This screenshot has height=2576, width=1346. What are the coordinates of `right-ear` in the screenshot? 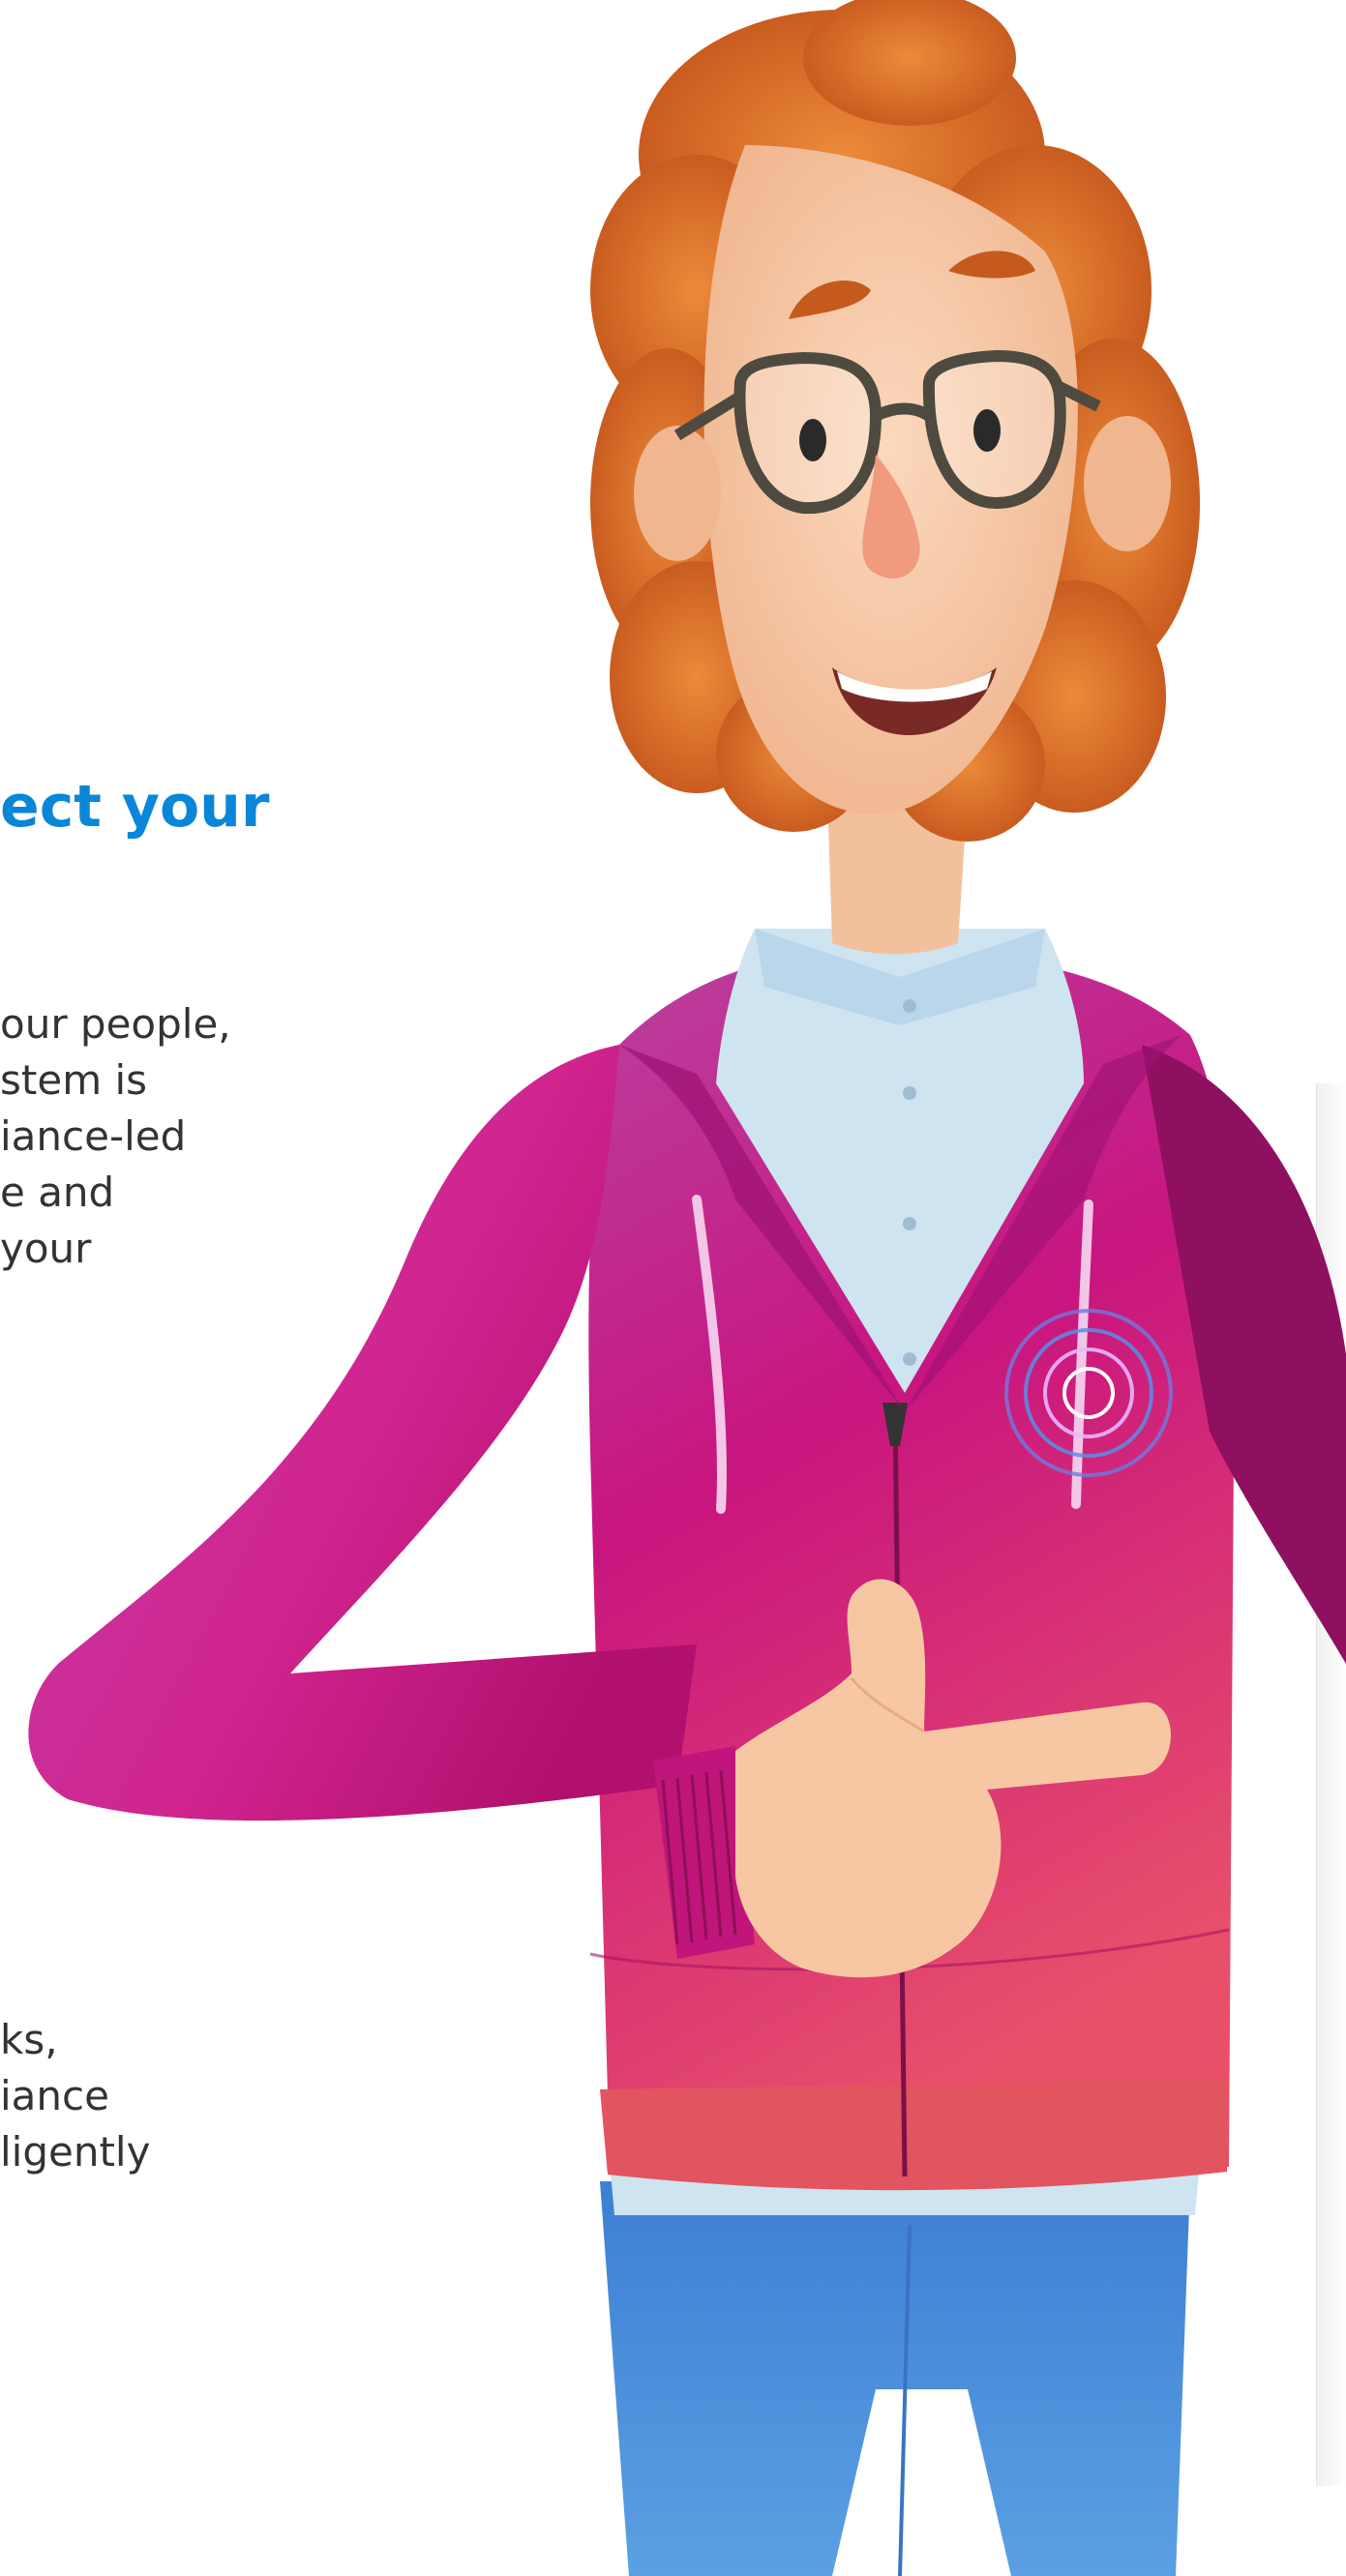 It's located at (1128, 484).